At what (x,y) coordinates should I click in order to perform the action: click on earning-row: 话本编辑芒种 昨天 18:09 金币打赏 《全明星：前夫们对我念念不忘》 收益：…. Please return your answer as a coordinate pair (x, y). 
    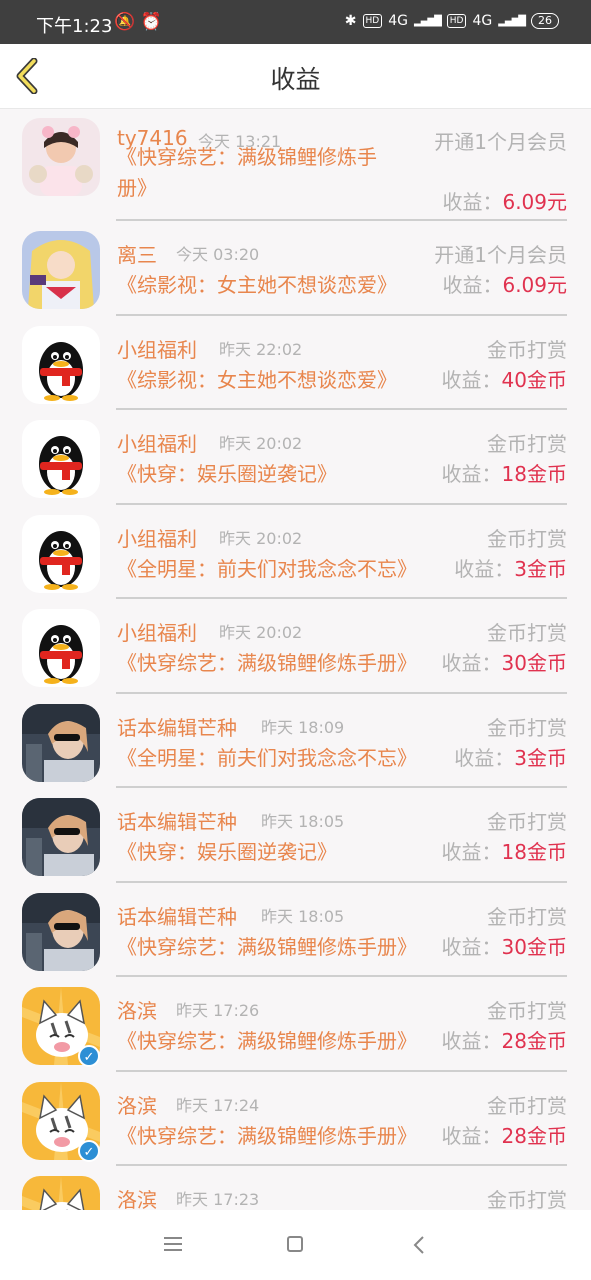
    Looking at the image, I should click on (295, 741).